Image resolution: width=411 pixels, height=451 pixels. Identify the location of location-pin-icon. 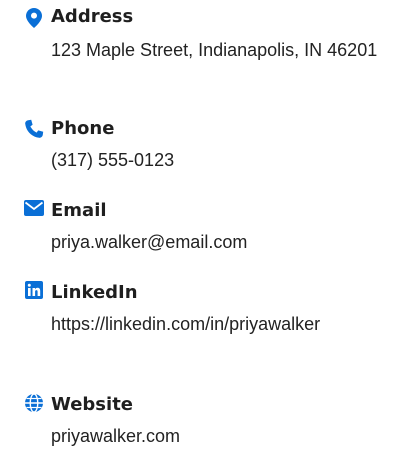
(34, 18).